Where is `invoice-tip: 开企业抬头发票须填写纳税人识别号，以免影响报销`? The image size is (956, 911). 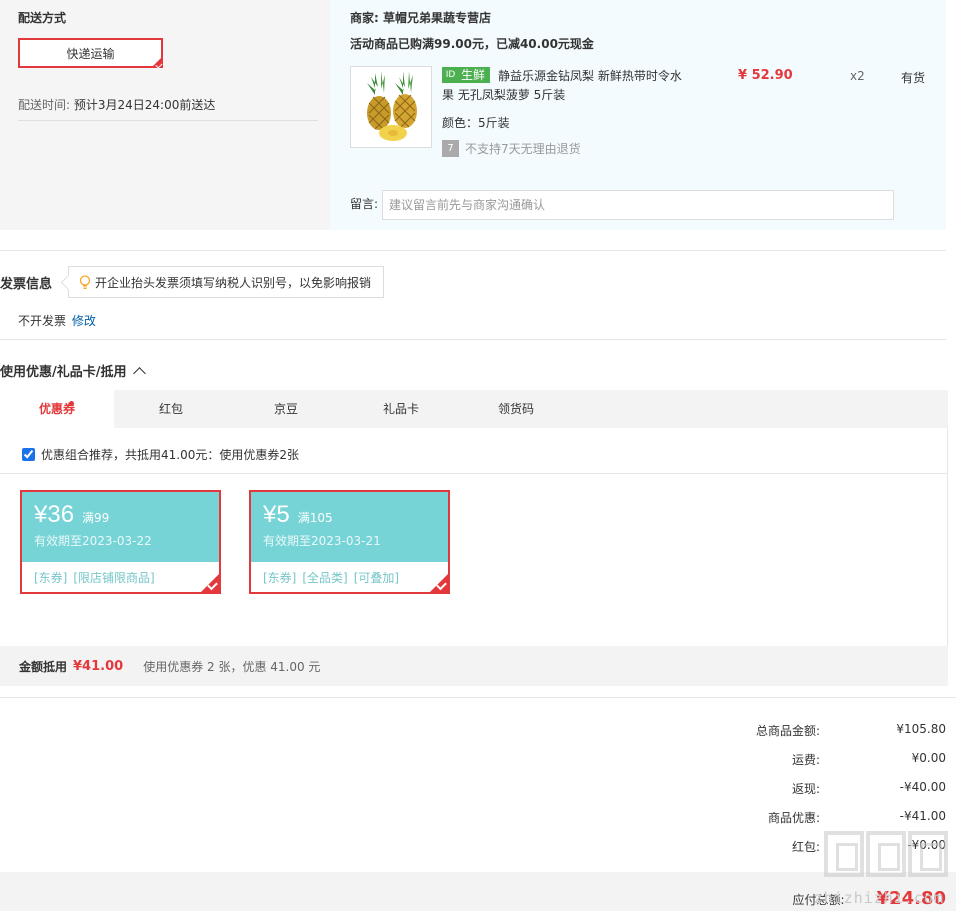 invoice-tip: 开企业抬头发票须填写纳税人识别号，以免影响报销 is located at coordinates (226, 282).